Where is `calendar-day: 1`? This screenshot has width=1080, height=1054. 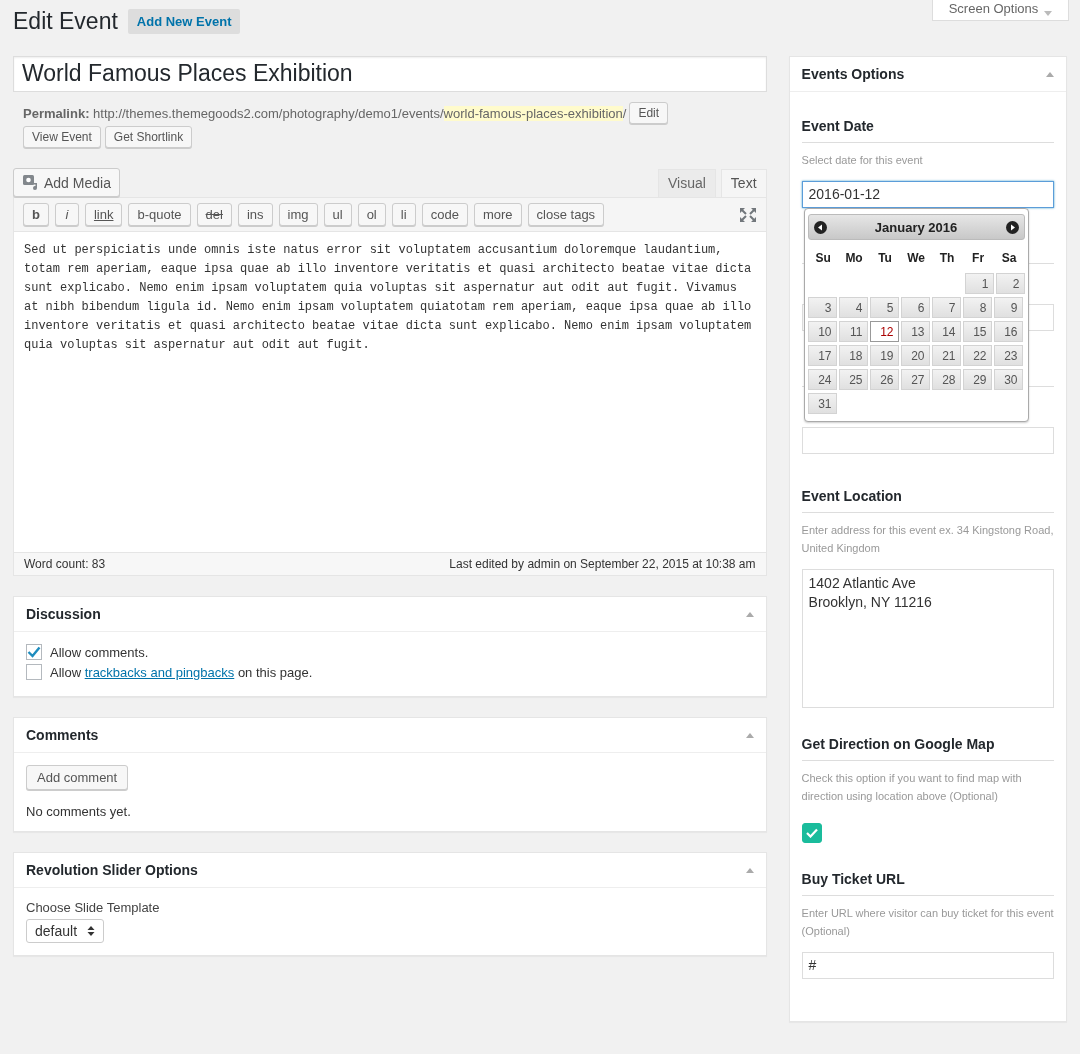
calendar-day: 1 is located at coordinates (979, 283).